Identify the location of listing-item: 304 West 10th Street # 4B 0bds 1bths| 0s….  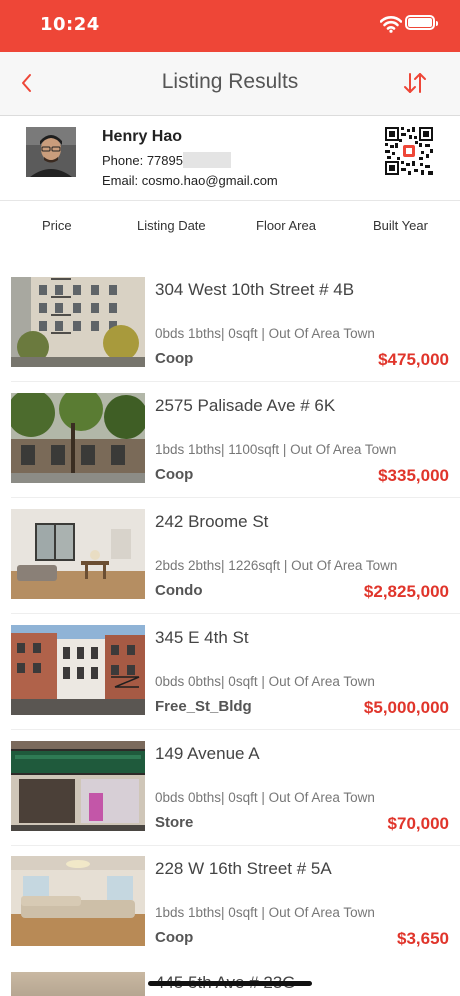
(230, 334).